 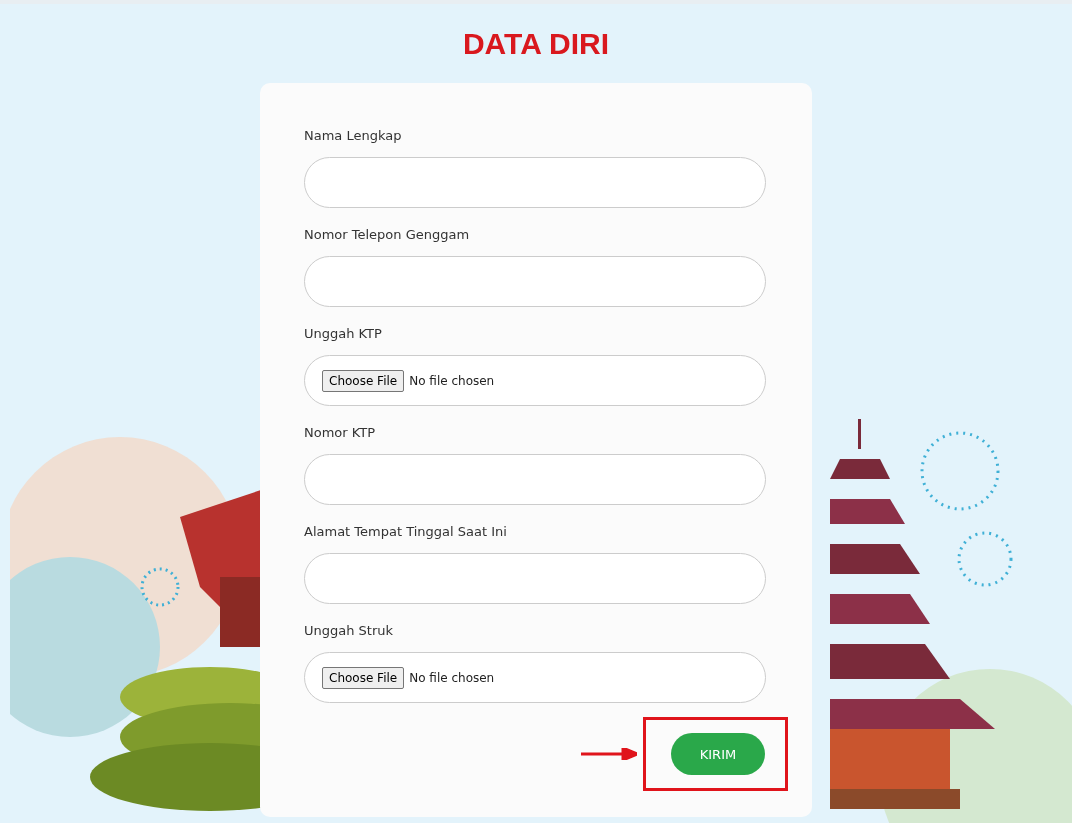 I want to click on field-label: Unggah Struk, so click(x=349, y=631).